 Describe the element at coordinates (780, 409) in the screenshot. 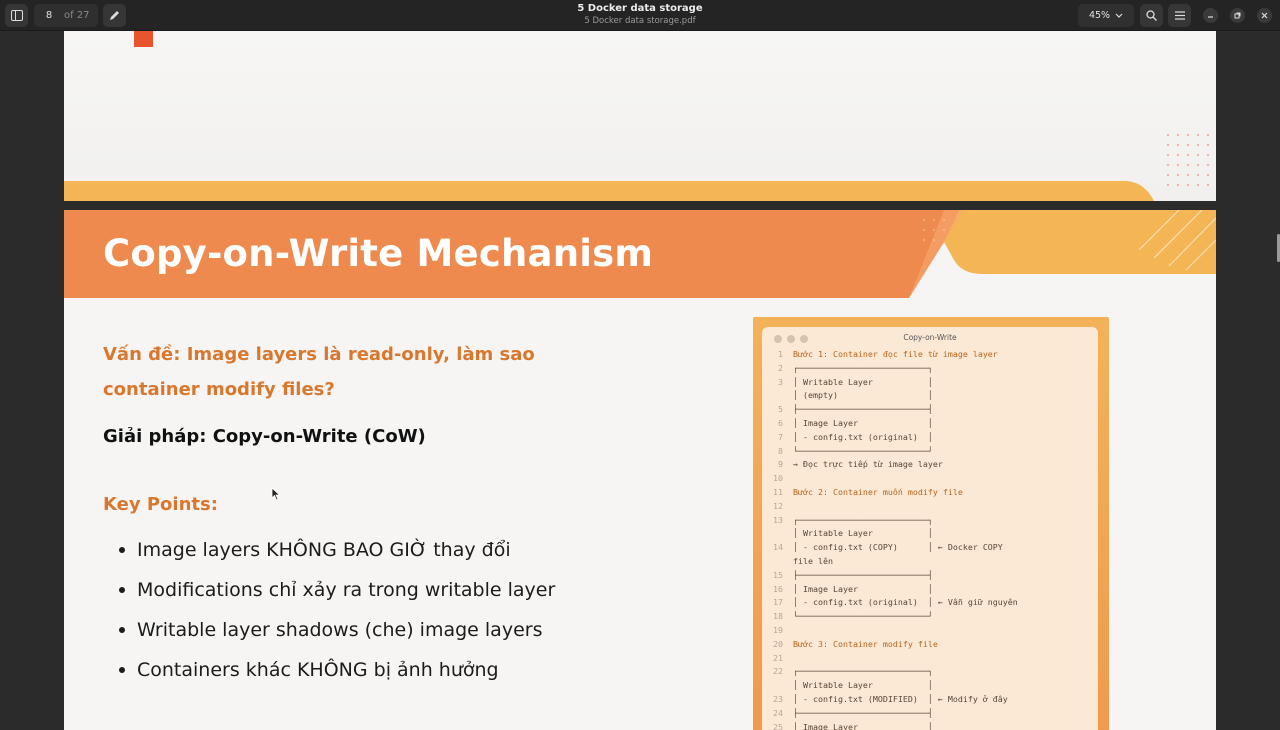

I see `line-number: 5` at that location.